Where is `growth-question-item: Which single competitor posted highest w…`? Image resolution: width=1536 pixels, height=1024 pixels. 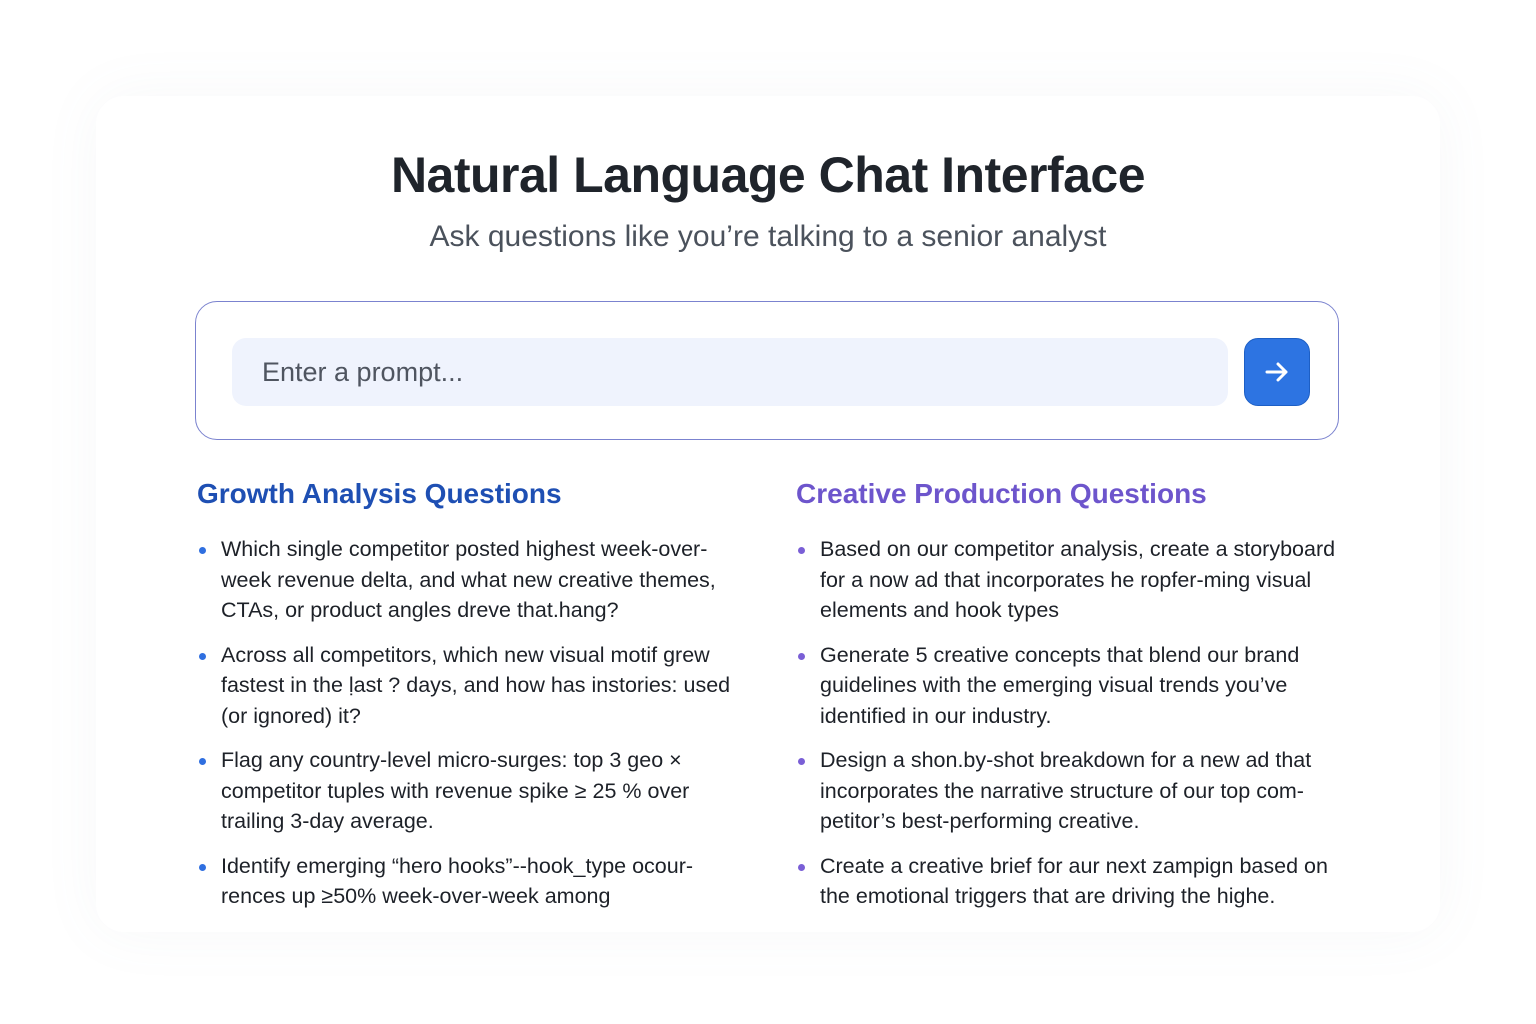 growth-question-item: Which single competitor posted highest w… is located at coordinates (477, 580).